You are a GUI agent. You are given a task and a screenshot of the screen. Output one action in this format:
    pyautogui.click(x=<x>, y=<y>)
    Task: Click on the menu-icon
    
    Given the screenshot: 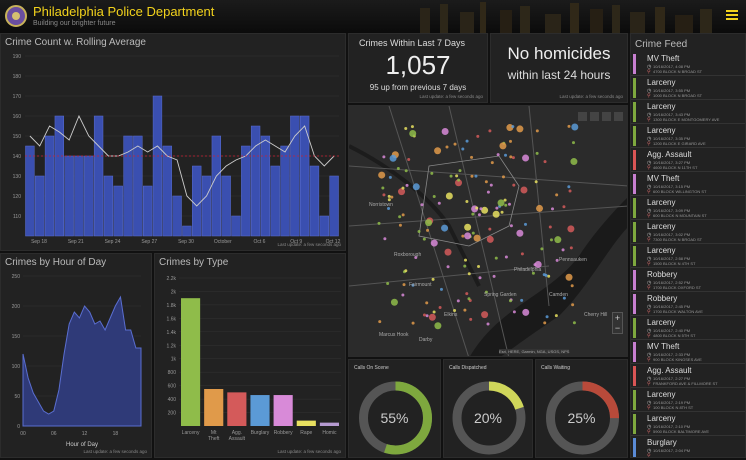 What is the action you would take?
    pyautogui.click(x=732, y=15)
    